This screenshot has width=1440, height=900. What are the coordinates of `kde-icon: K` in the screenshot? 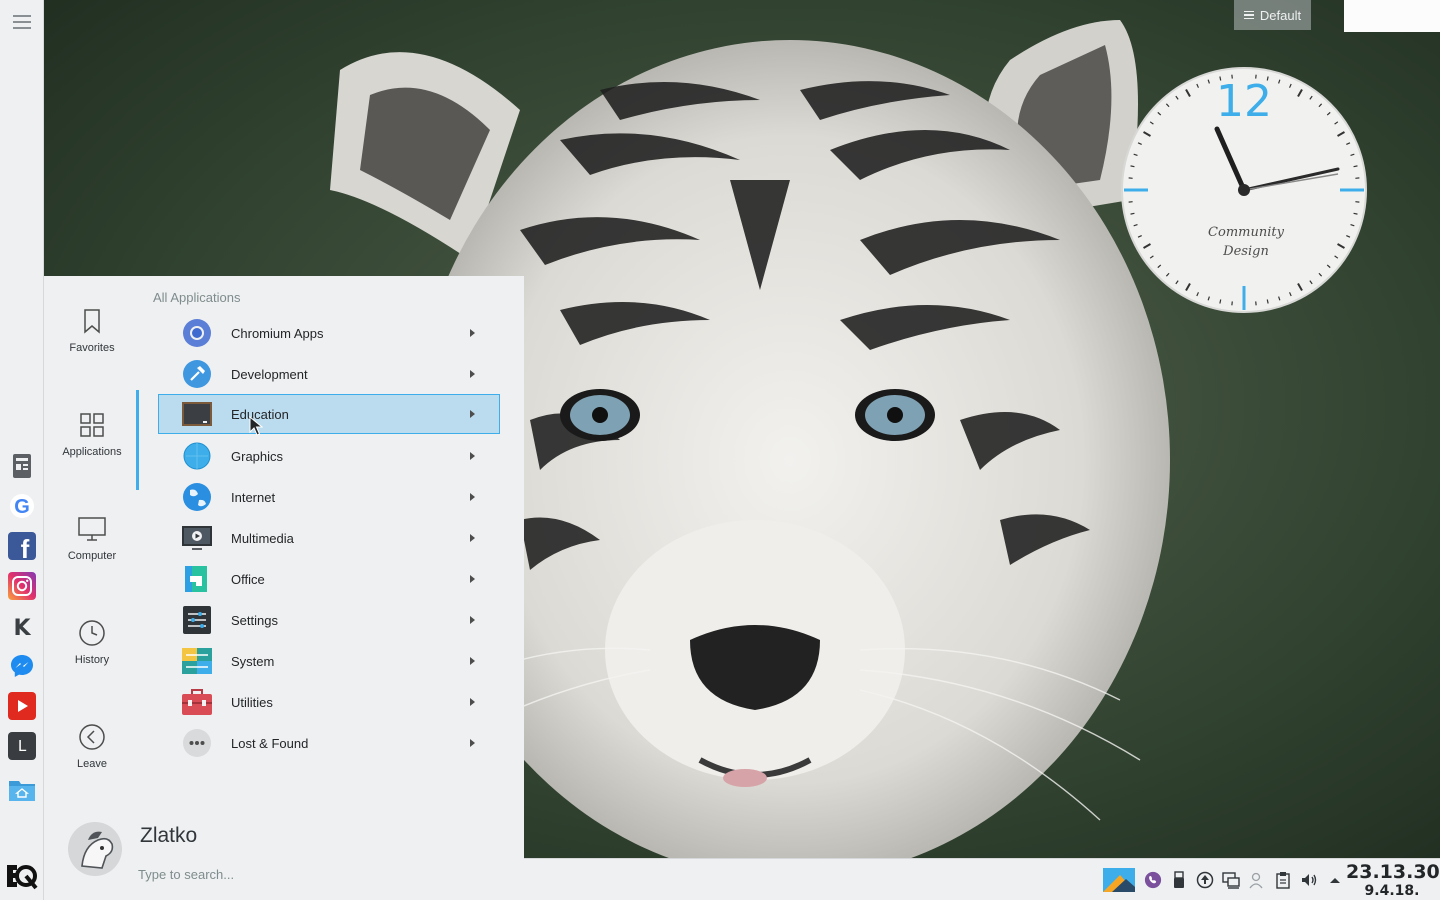 It's located at (22, 626).